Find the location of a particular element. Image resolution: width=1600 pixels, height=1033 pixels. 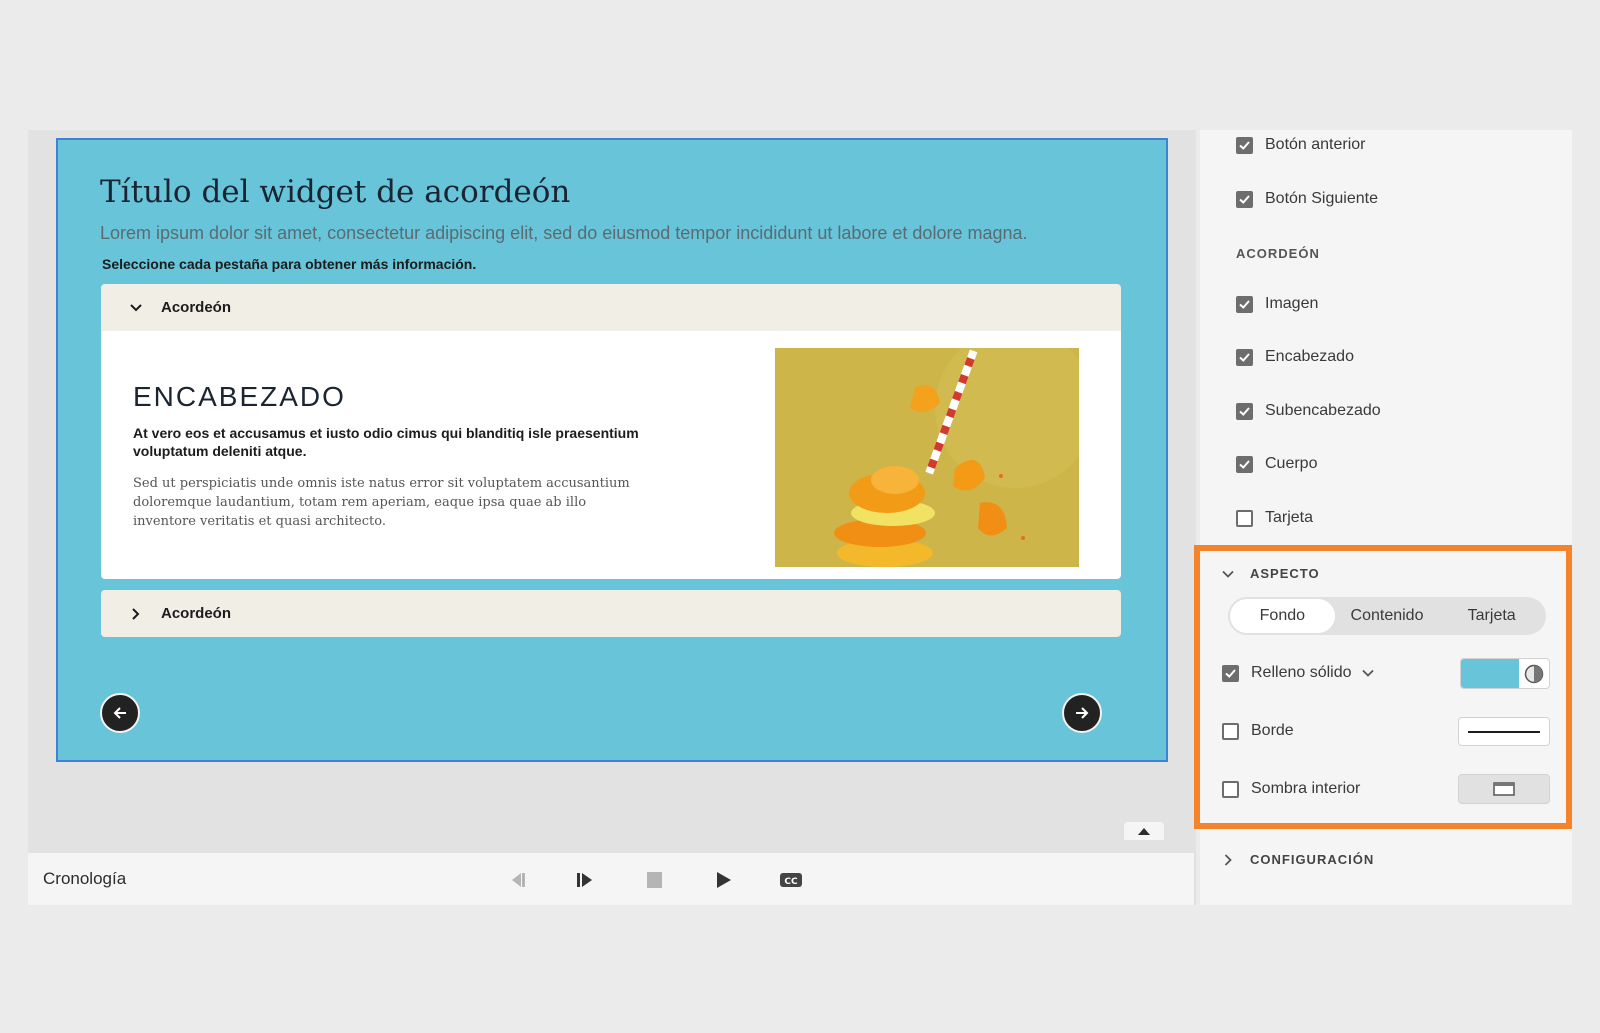

checkbox-previous-button: Botón anterior is located at coordinates (1301, 145).